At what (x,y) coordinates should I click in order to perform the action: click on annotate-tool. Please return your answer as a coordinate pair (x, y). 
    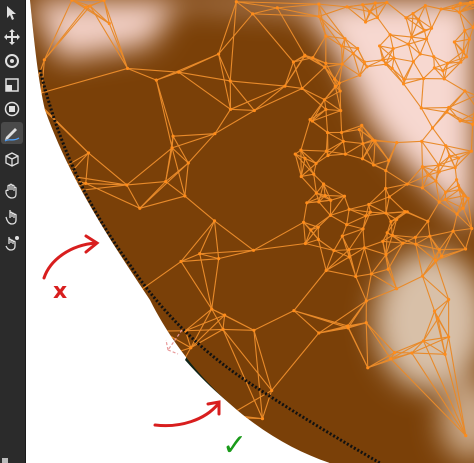
    Looking at the image, I should click on (12, 133).